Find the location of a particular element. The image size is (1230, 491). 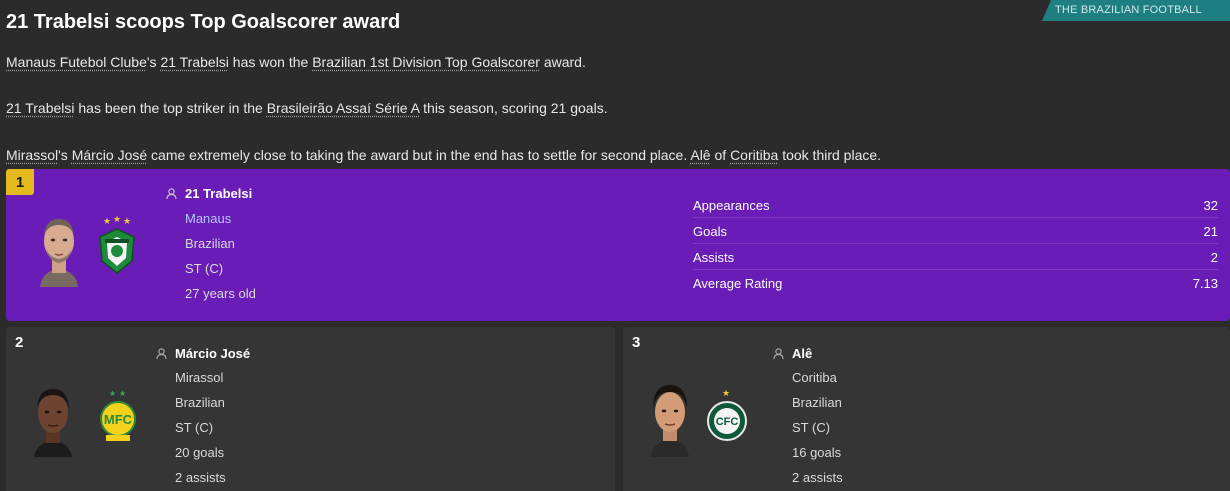

club-crest-coritiba-icon: ★ CFC is located at coordinates (727, 417).